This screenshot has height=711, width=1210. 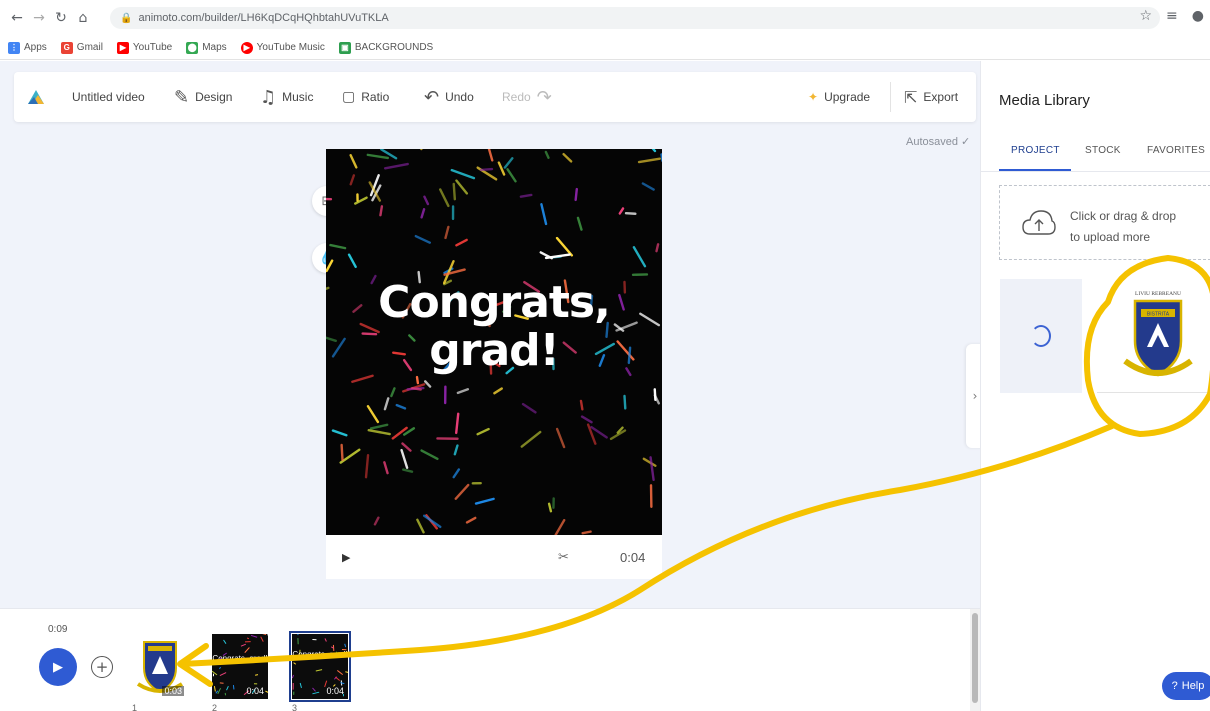 What do you see at coordinates (1153, 336) in the screenshot?
I see `media-tile-school-logo: BISTRITA LIVIU REBREANU` at bounding box center [1153, 336].